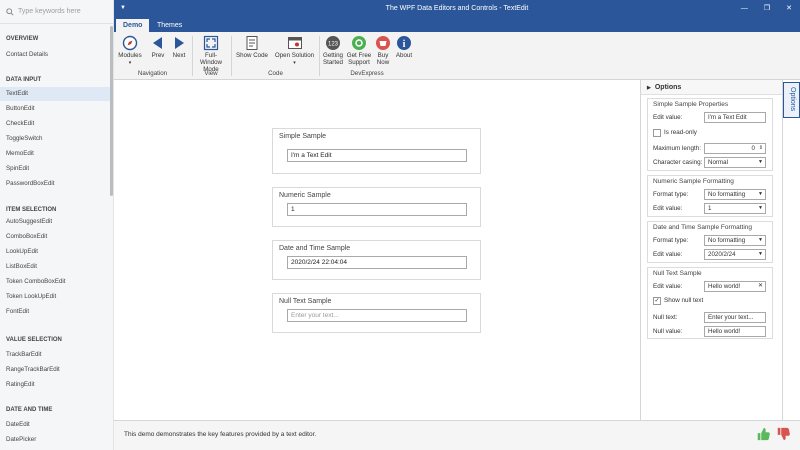 Image resolution: width=800 pixels, height=450 pixels. I want to click on group-code-label: Code, so click(275, 73).